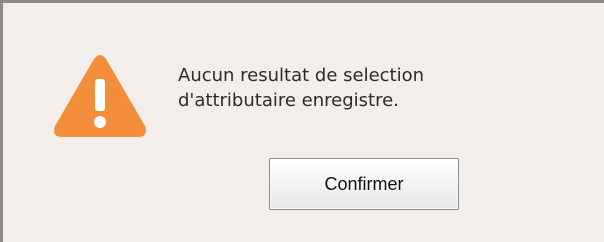 The width and height of the screenshot is (604, 242). Describe the element at coordinates (100, 96) in the screenshot. I see `warning-icon` at that location.